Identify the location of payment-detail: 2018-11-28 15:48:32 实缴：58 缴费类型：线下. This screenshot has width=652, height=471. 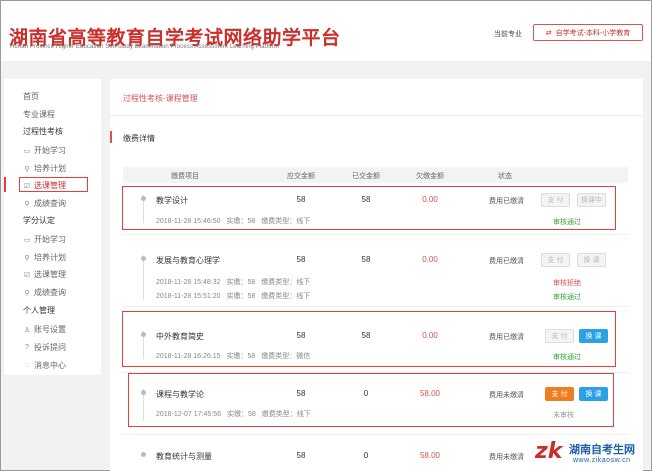
(233, 282).